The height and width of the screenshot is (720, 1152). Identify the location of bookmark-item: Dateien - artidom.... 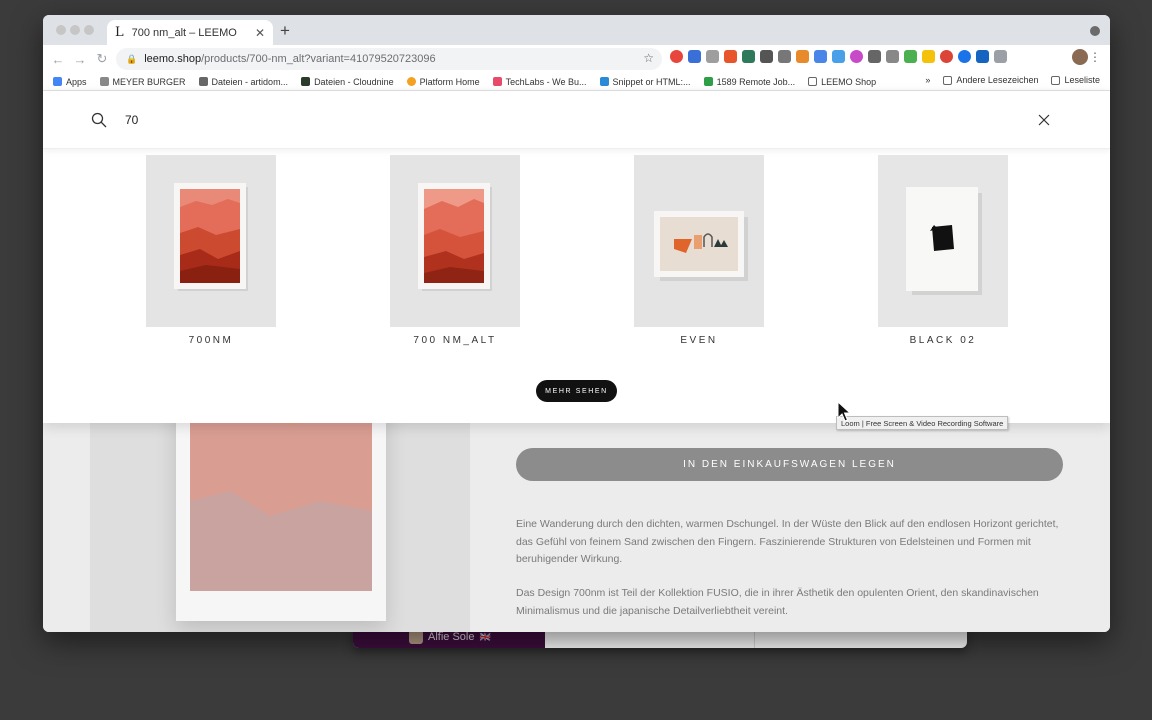
(243, 82).